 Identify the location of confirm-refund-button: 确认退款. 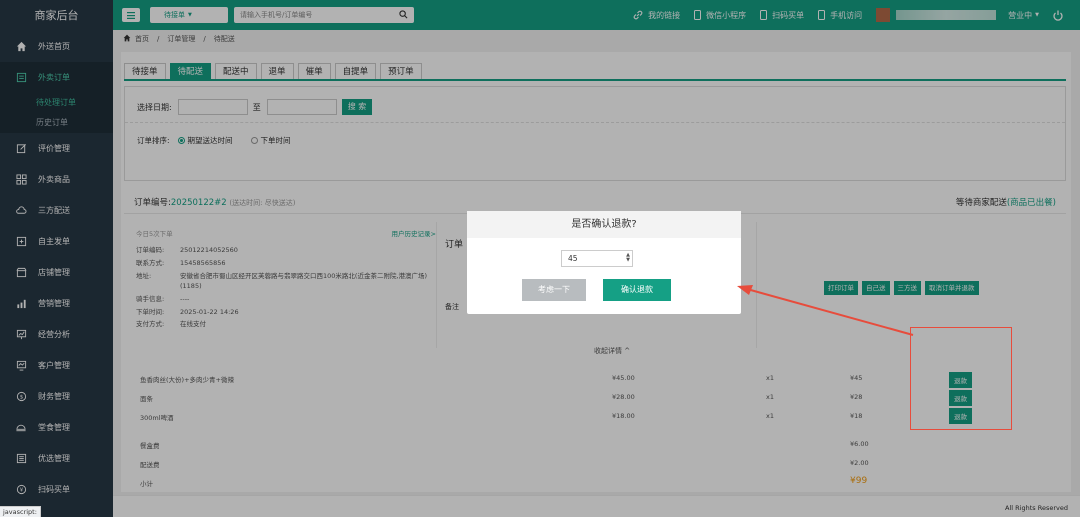
(637, 290).